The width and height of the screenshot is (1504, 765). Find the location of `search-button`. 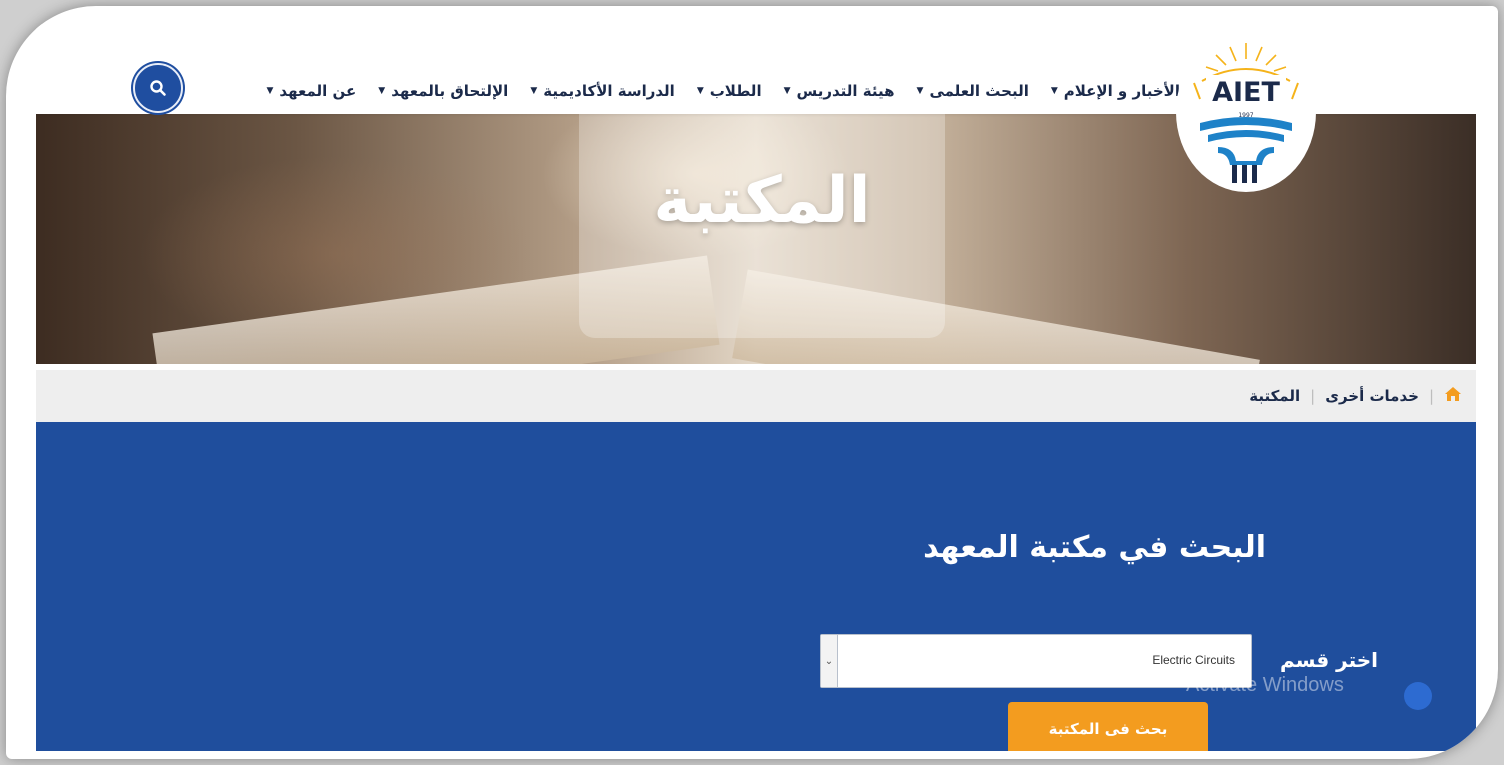

search-button is located at coordinates (158, 88).